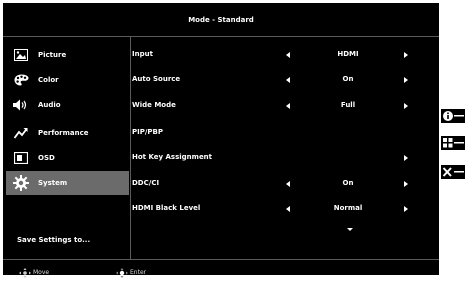 Image resolution: width=465 pixels, height=282 pixels. What do you see at coordinates (348, 54) in the screenshot?
I see `setting-value: HDMI` at bounding box center [348, 54].